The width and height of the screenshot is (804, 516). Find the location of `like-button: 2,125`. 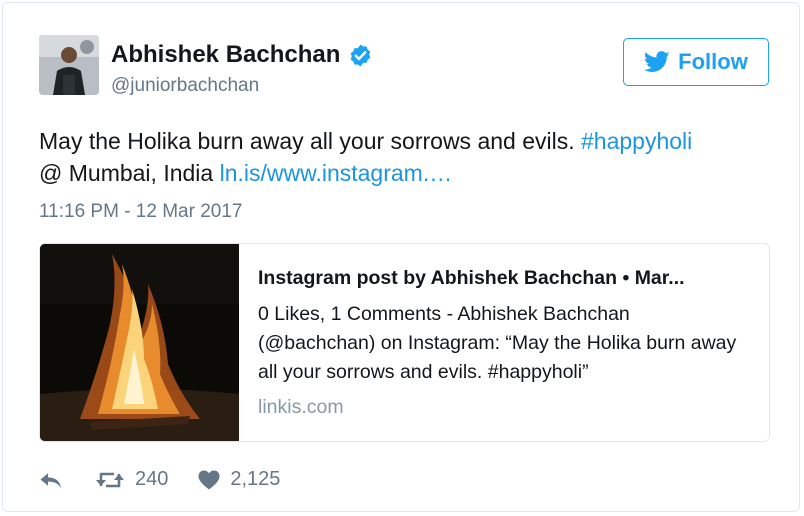

like-button: 2,125 is located at coordinates (239, 479).